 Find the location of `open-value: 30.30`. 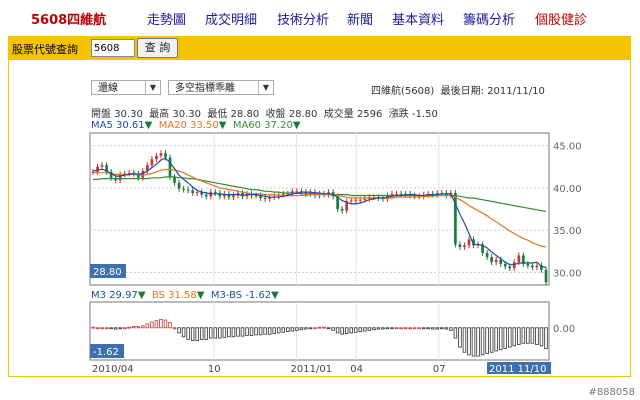

open-value: 30.30 is located at coordinates (128, 114).